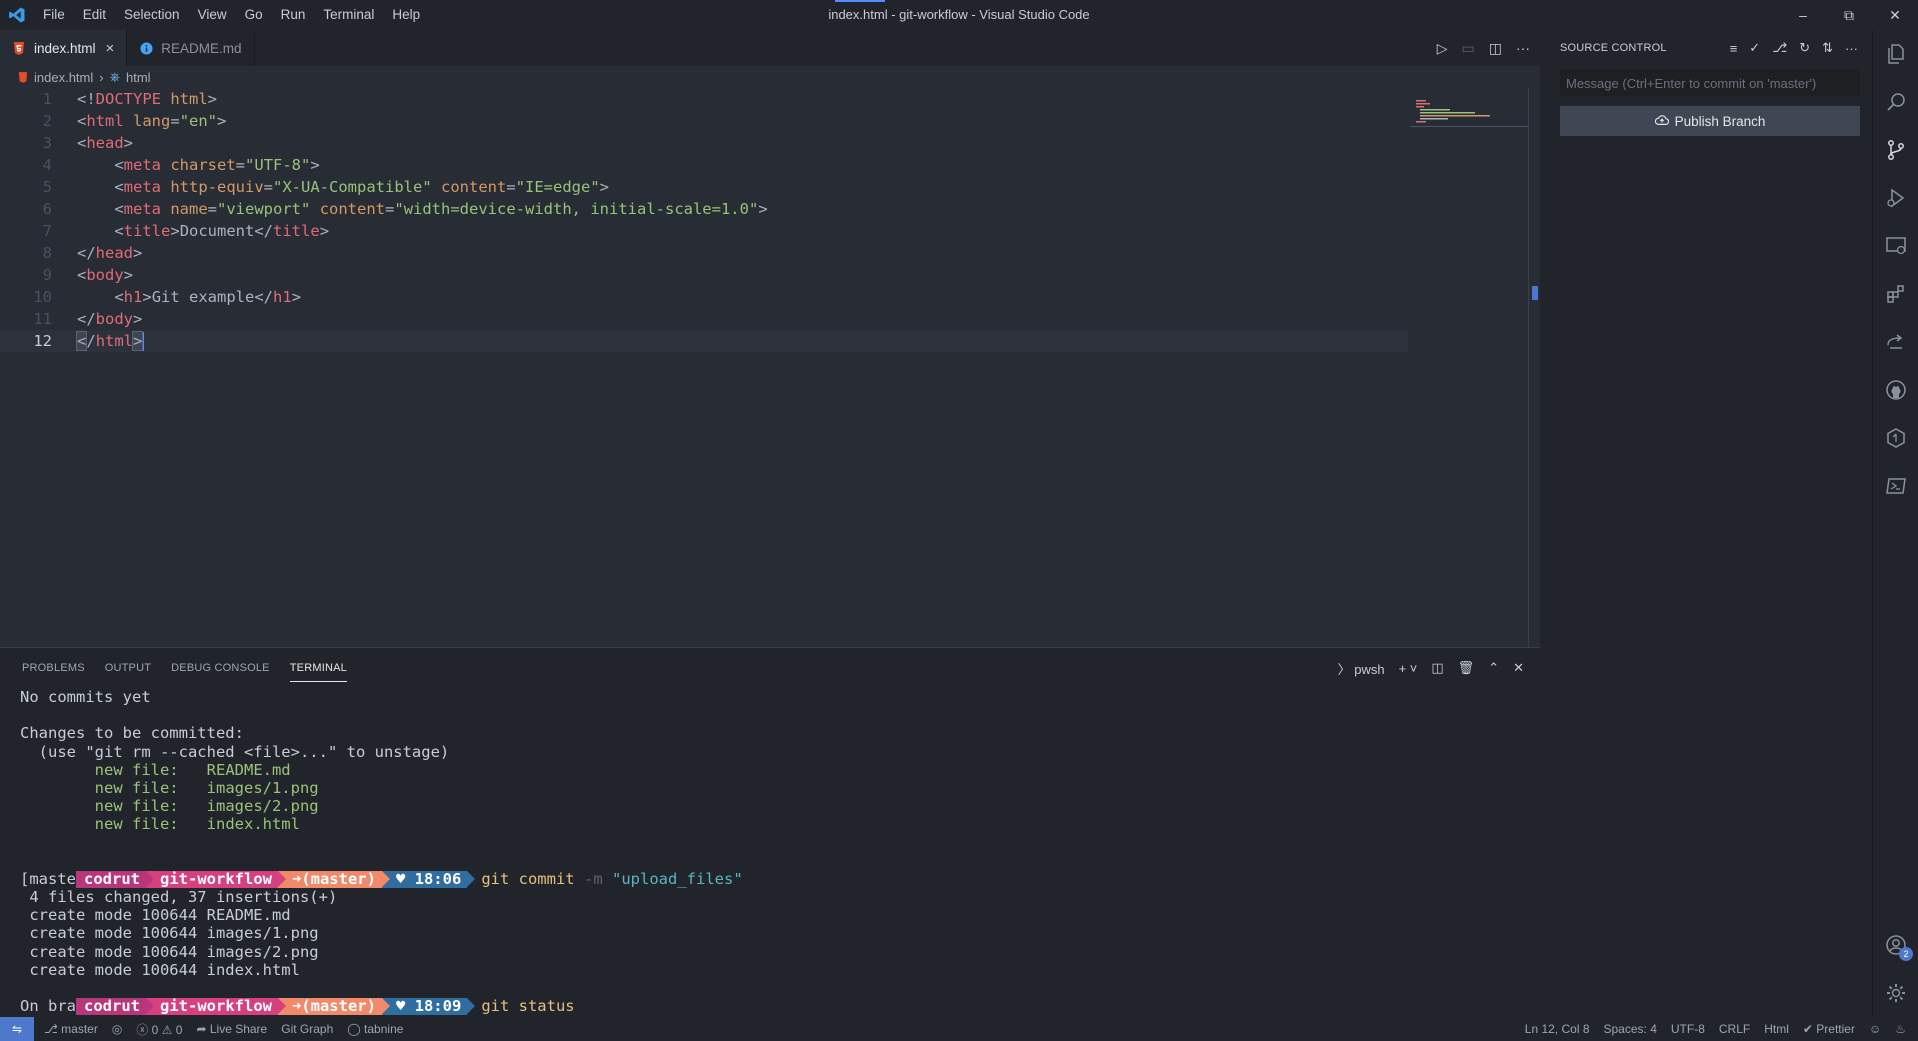 The width and height of the screenshot is (1918, 1041). I want to click on notifications-bell-icon: ♨, so click(1900, 1029).